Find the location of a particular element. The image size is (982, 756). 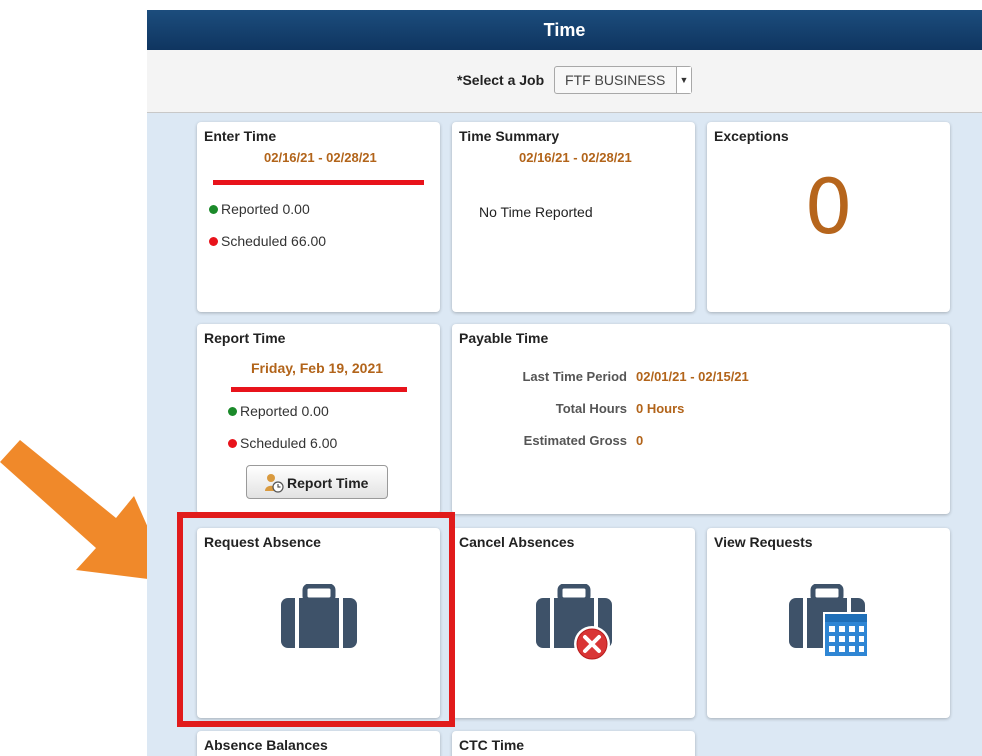

job-selector-bar: *Select a Job FTF BUSINESS ▼ is located at coordinates (564, 81).